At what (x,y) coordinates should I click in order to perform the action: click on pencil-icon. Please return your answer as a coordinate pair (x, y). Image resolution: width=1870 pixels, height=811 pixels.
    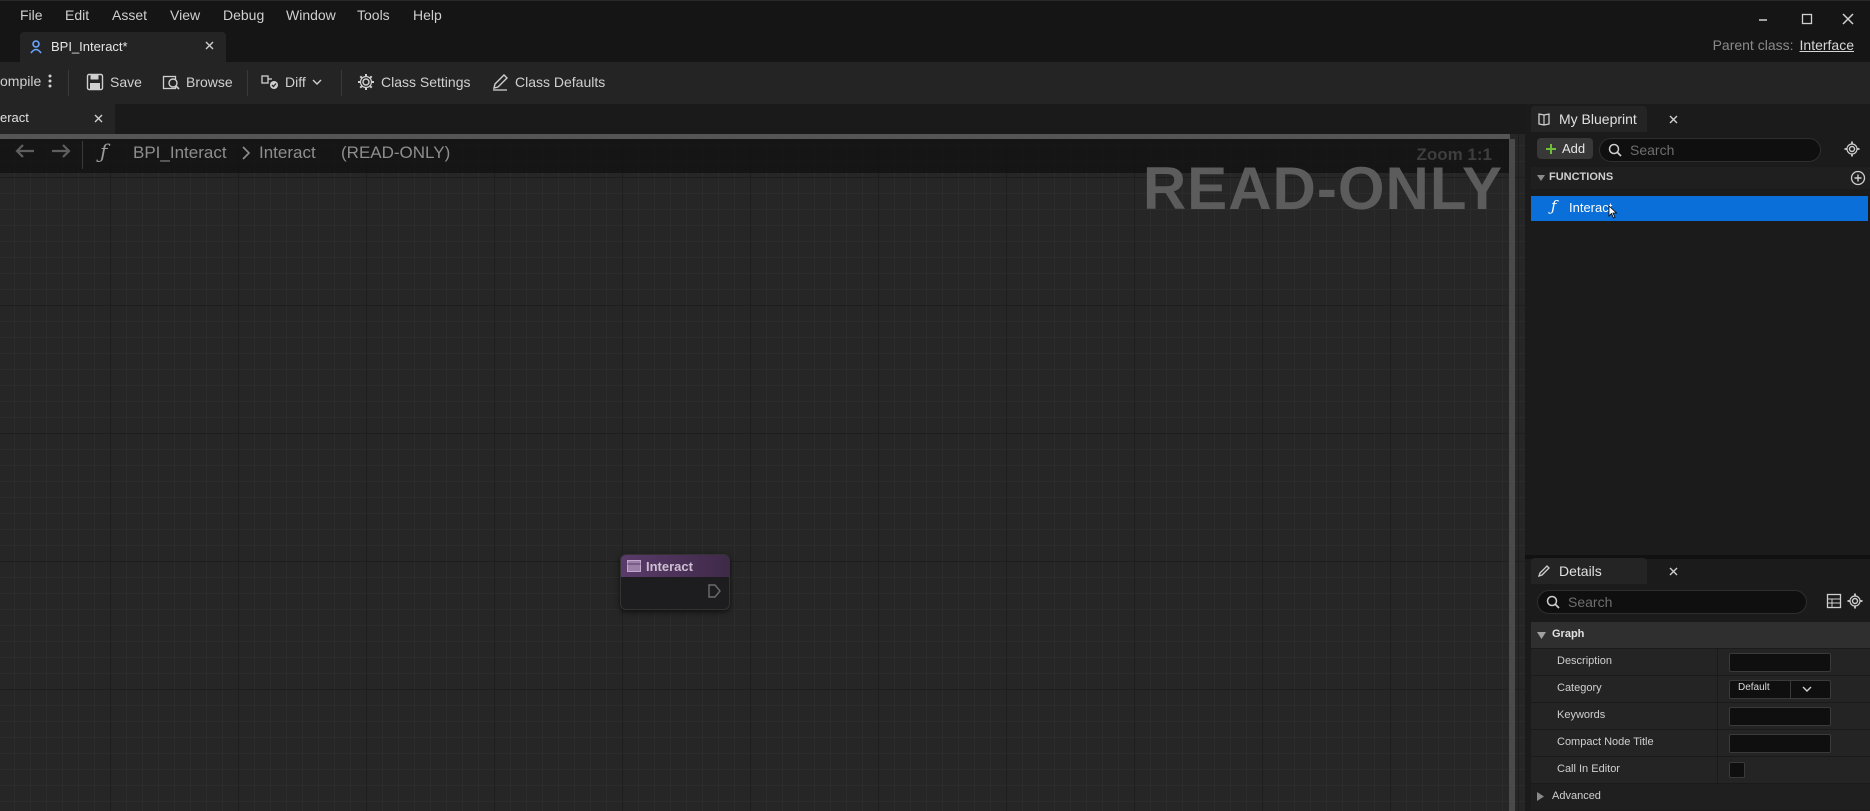
    Looking at the image, I should click on (500, 82).